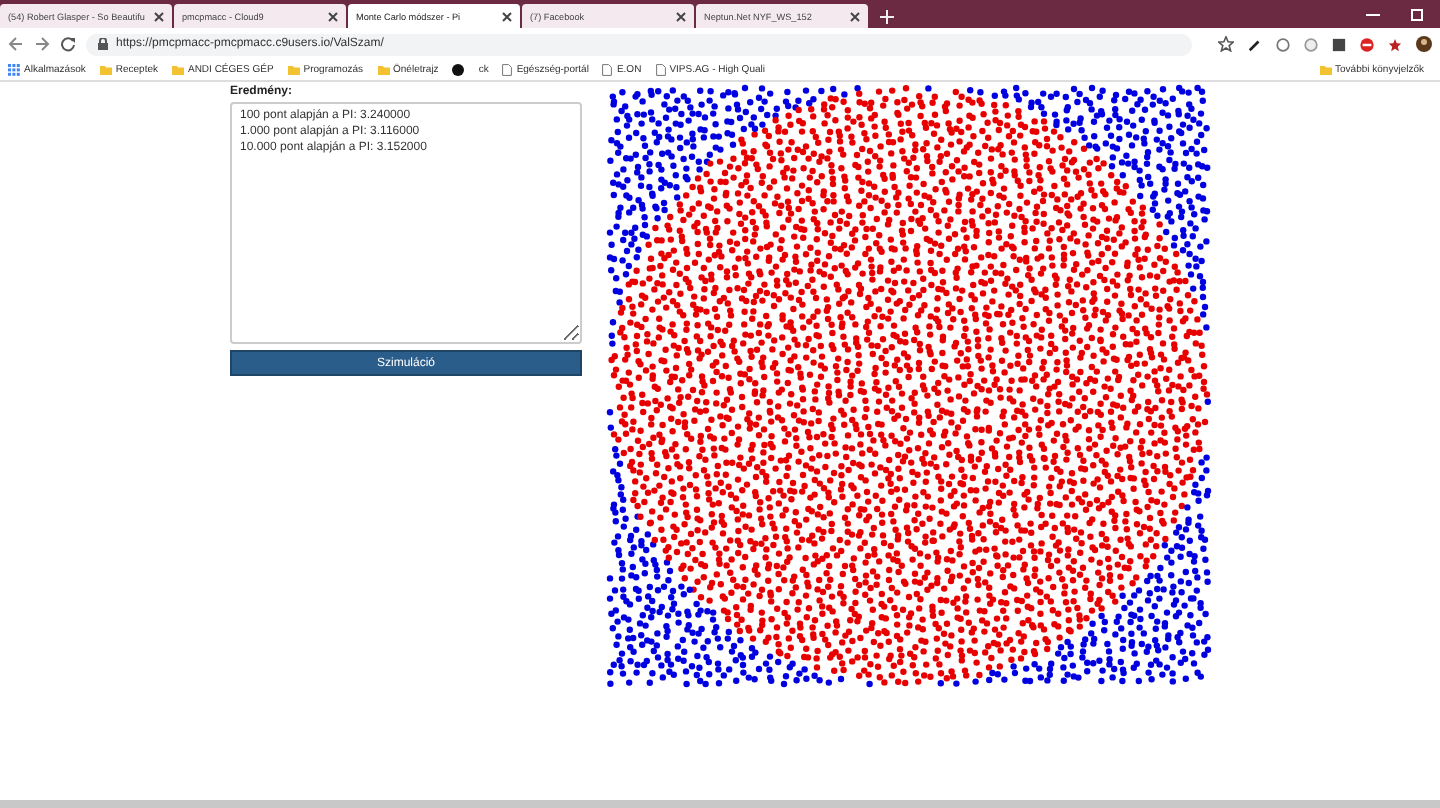 The width and height of the screenshot is (1440, 808). What do you see at coordinates (458, 70) in the screenshot?
I see `circle-icon` at bounding box center [458, 70].